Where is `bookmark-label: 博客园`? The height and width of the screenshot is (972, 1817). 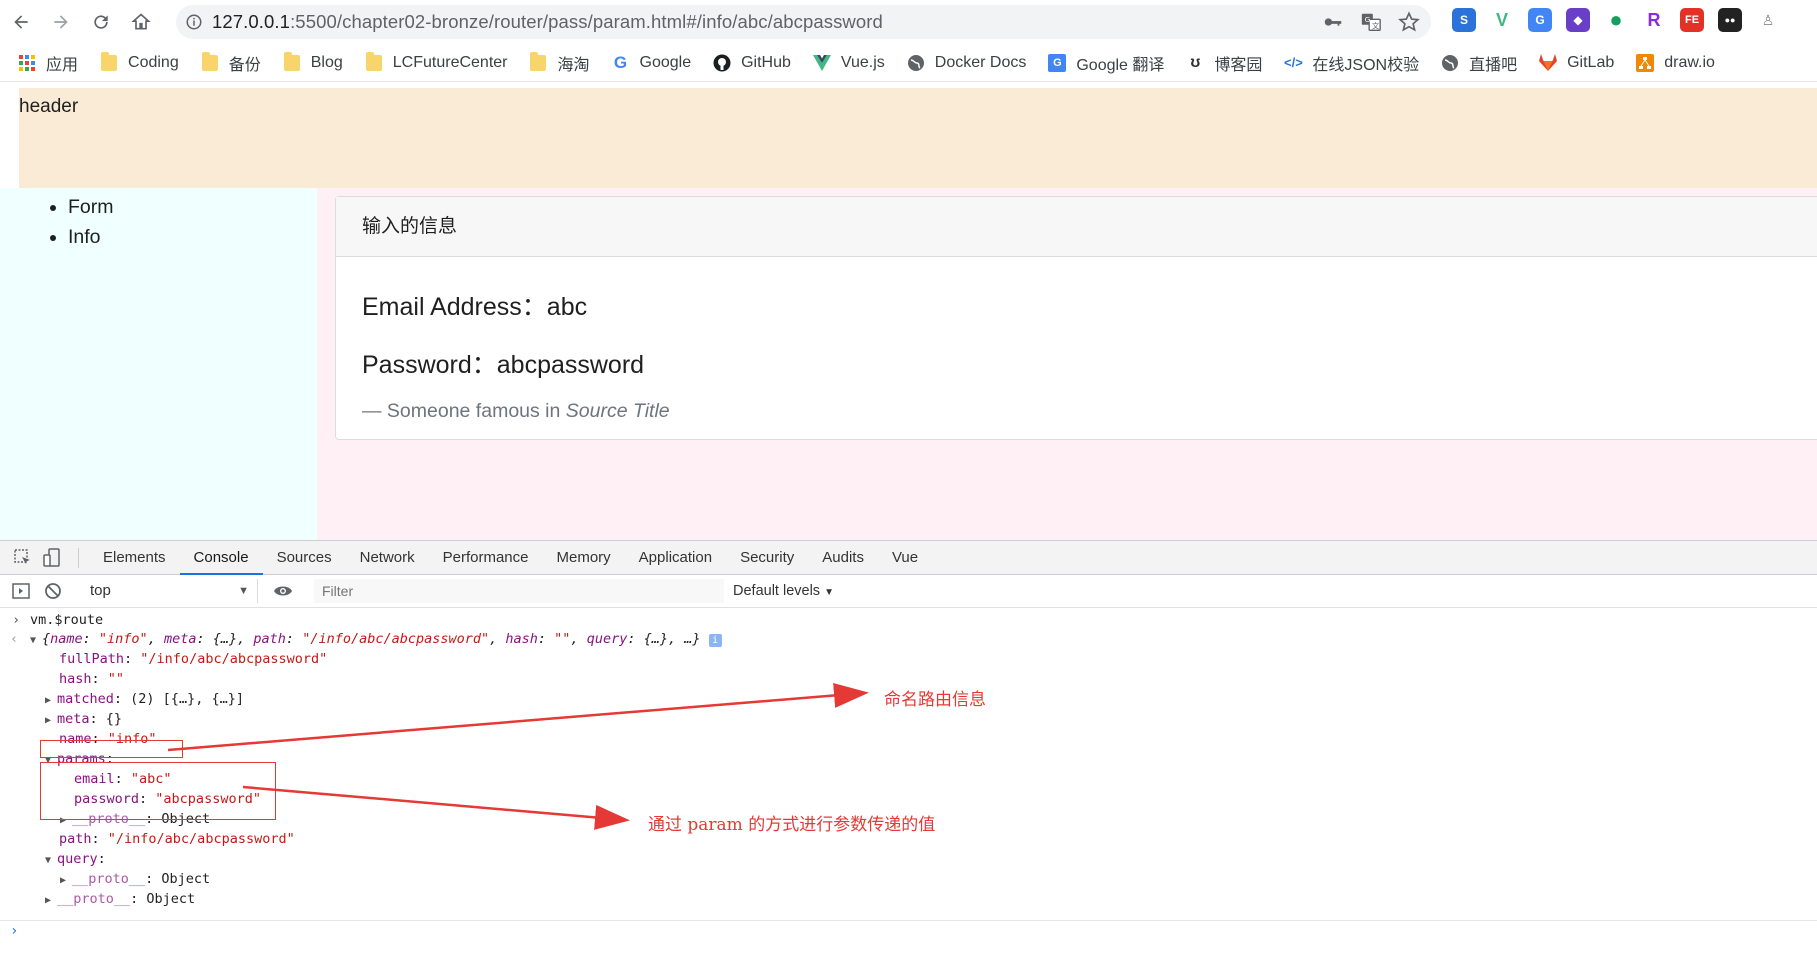
bookmark-label: 博客园 is located at coordinates (1238, 65).